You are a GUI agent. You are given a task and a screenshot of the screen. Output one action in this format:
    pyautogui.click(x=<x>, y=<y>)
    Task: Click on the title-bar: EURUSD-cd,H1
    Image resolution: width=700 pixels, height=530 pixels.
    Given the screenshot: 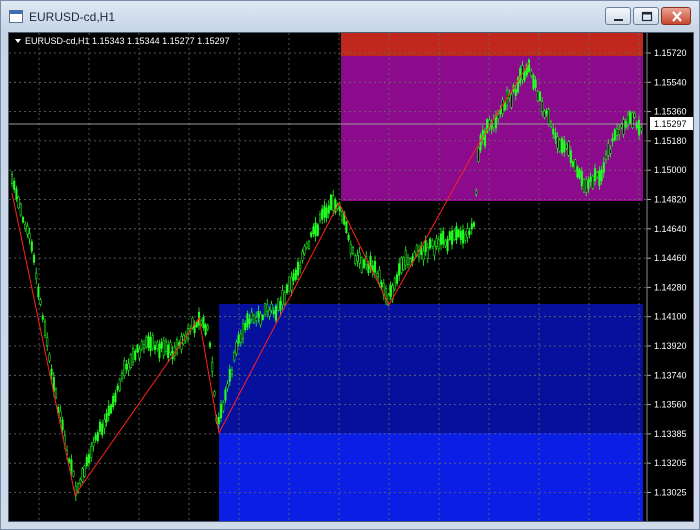 What is the action you would take?
    pyautogui.click(x=350, y=17)
    